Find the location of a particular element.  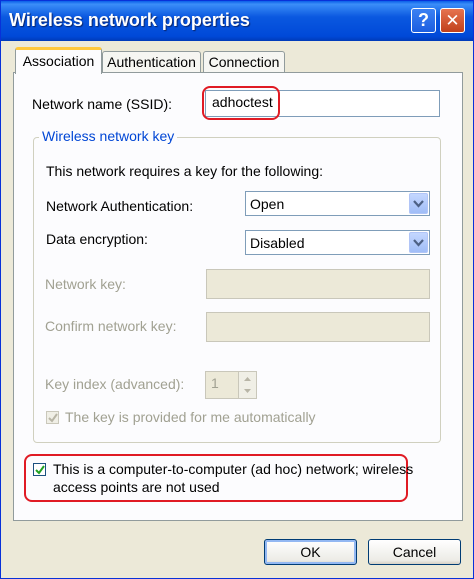

network-key-label: Network key: is located at coordinates (85, 284).